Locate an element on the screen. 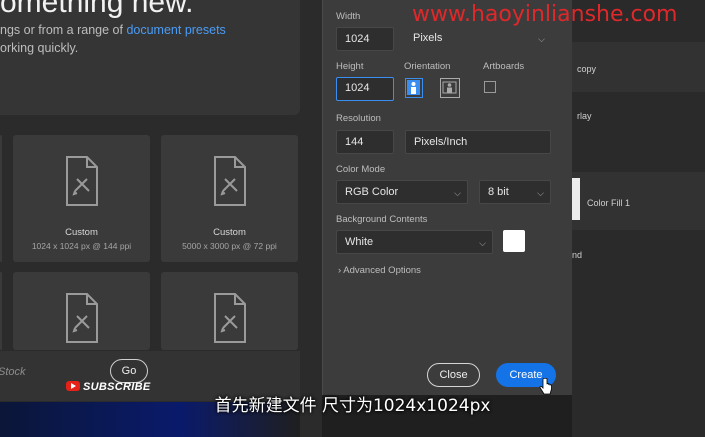 Image resolution: width=705 pixels, height=437 pixels. preset-card-1: Custom 1024 x 1024 px @ 144 ppi is located at coordinates (81, 198).